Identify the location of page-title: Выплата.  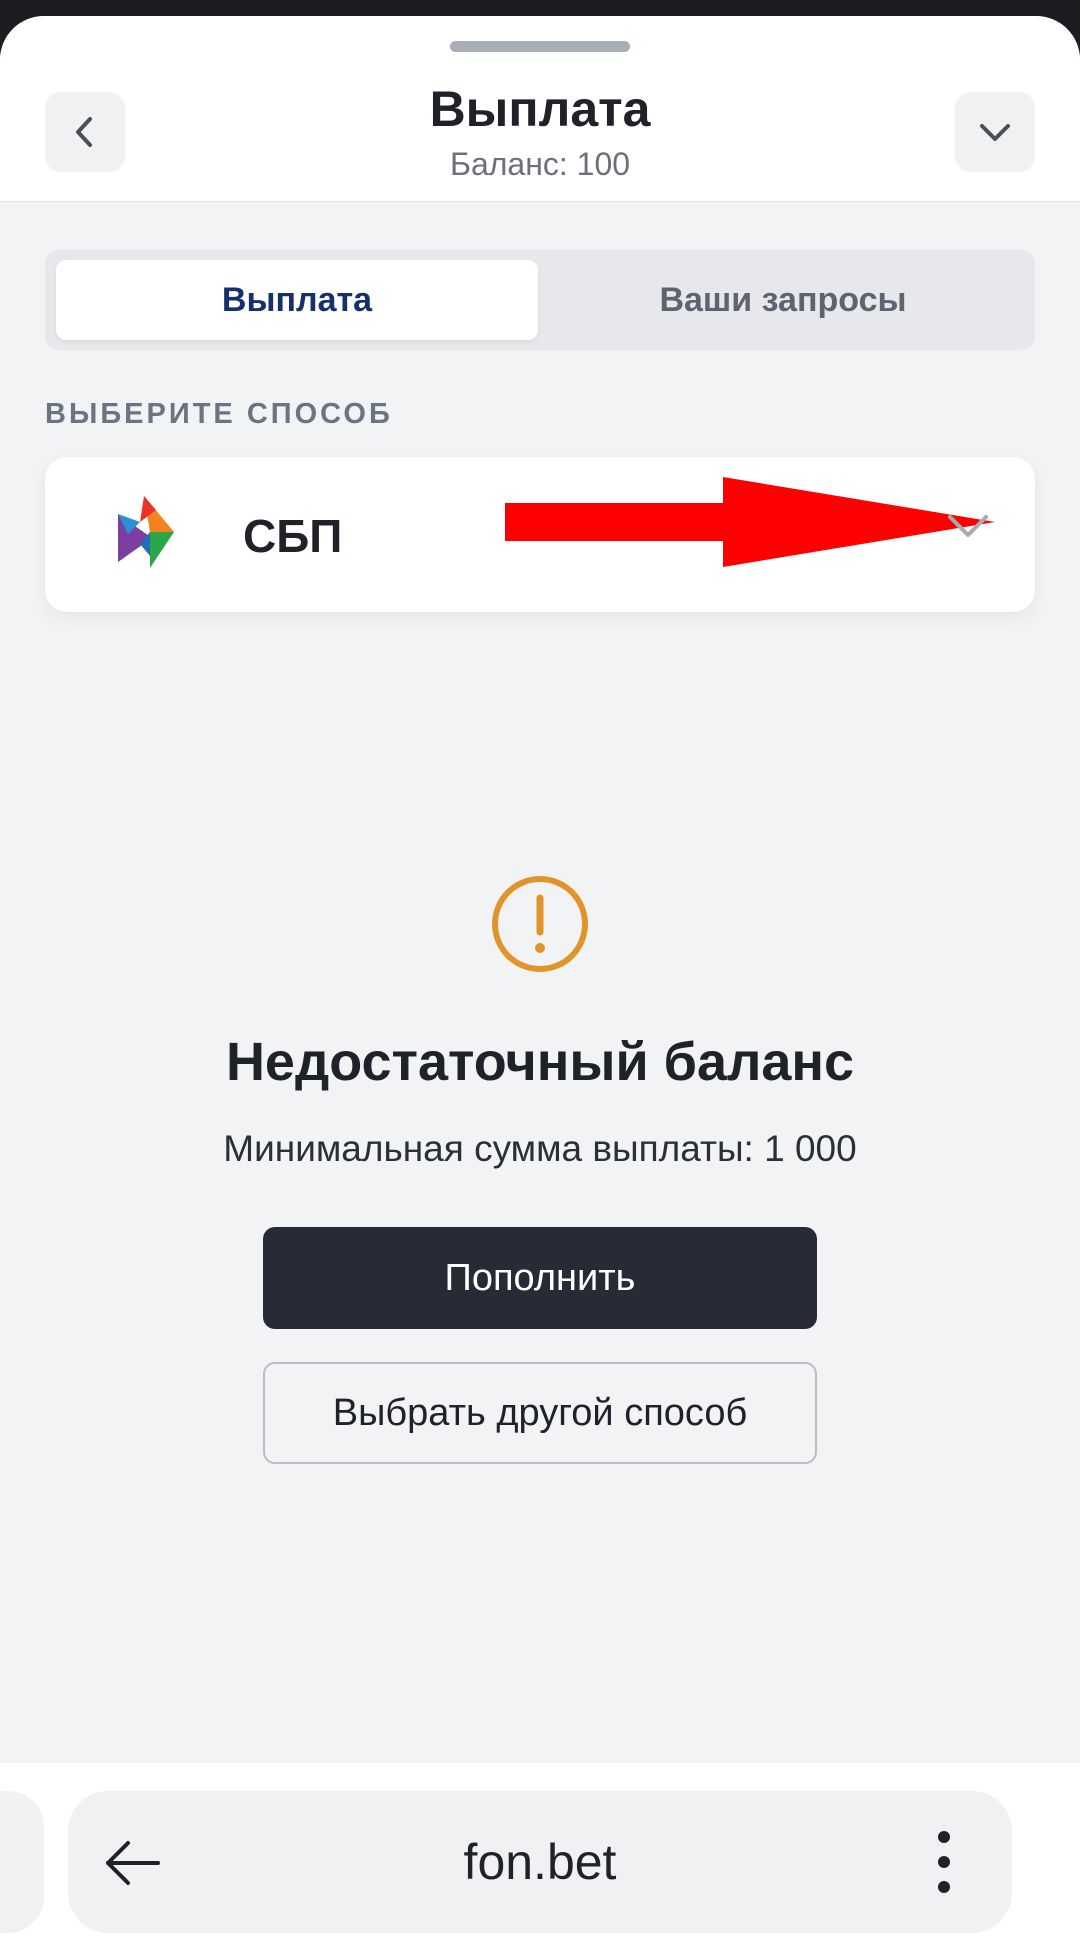
(540, 109).